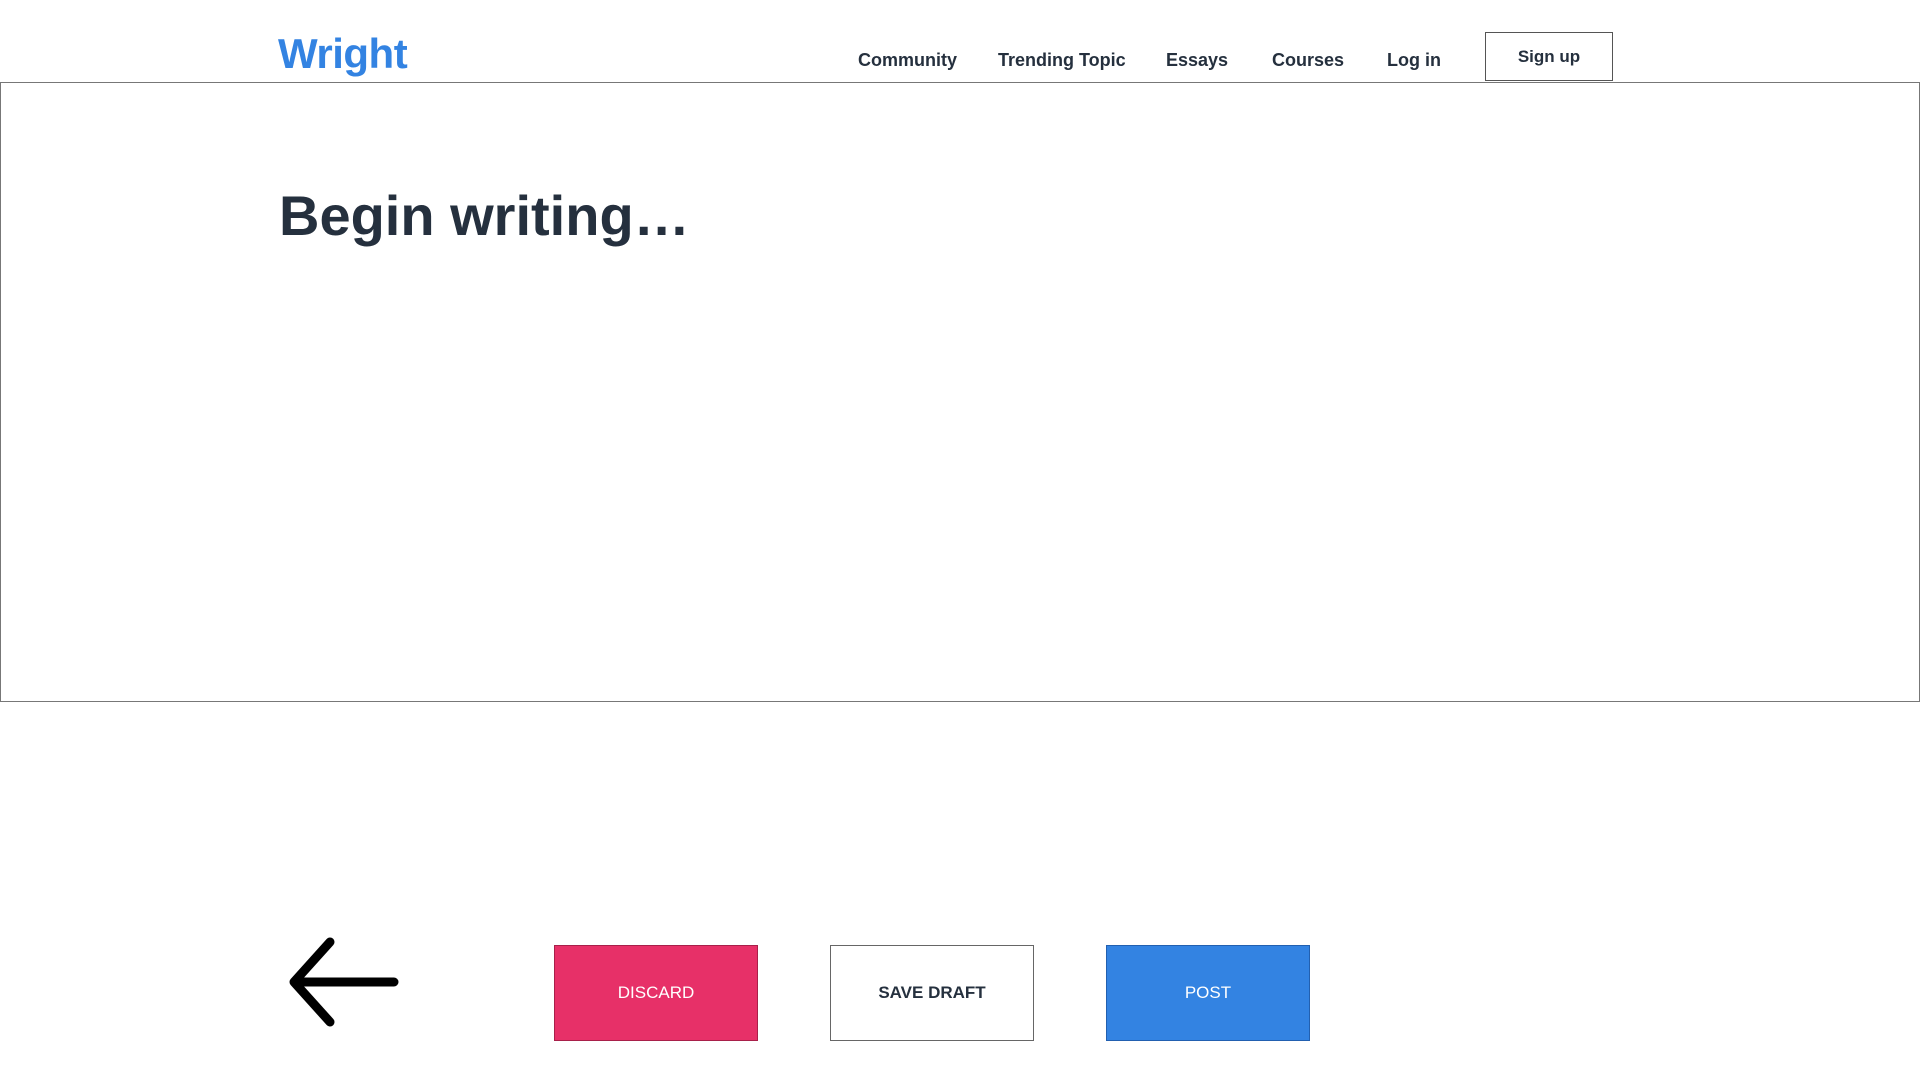 The height and width of the screenshot is (1080, 1920). What do you see at coordinates (1197, 60) in the screenshot?
I see `nav-link-essays: Essays` at bounding box center [1197, 60].